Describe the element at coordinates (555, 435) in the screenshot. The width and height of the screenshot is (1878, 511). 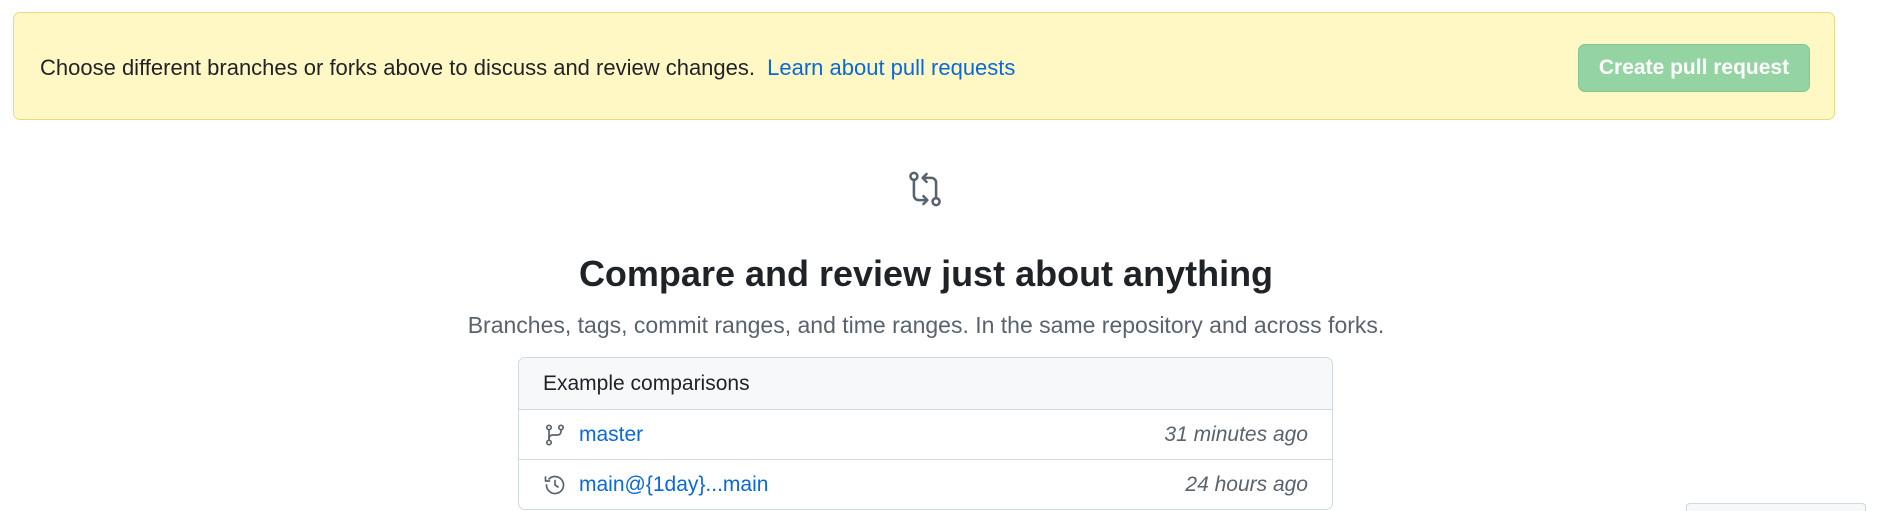
I see `git-branch-icon` at that location.